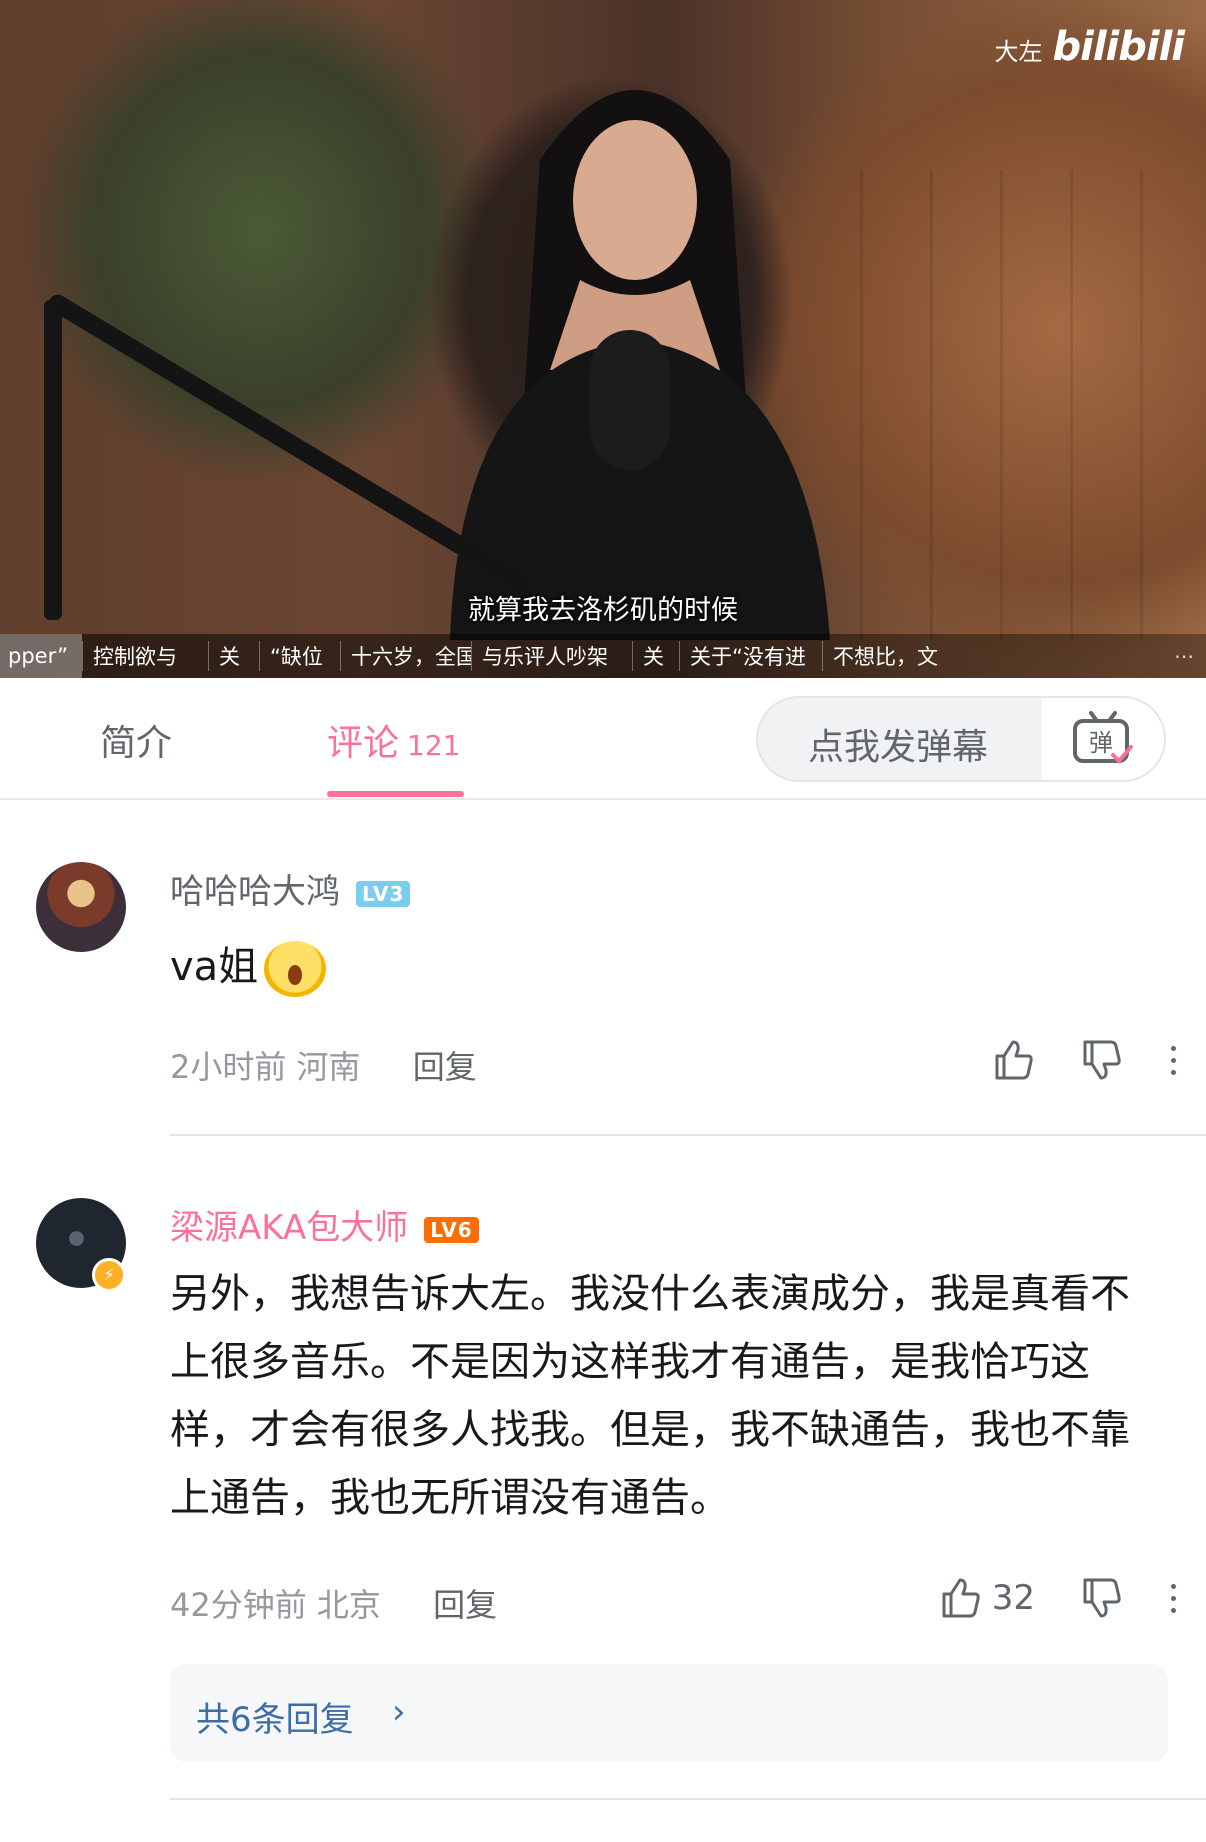 This screenshot has width=1206, height=1842. I want to click on tab-comments-label: 评论, so click(363, 743).